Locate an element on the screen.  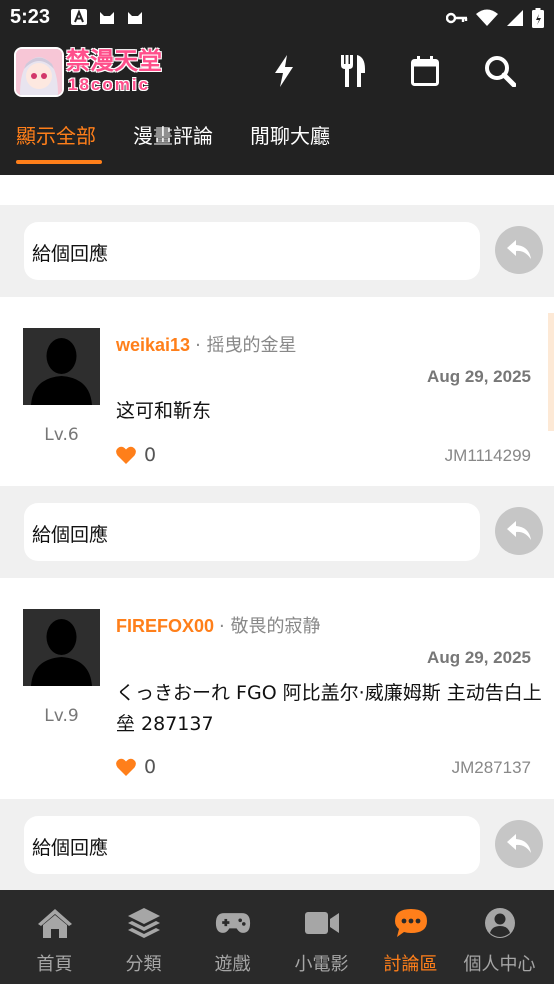
tab-chat-hall: 閒聊大廳 is located at coordinates (290, 134).